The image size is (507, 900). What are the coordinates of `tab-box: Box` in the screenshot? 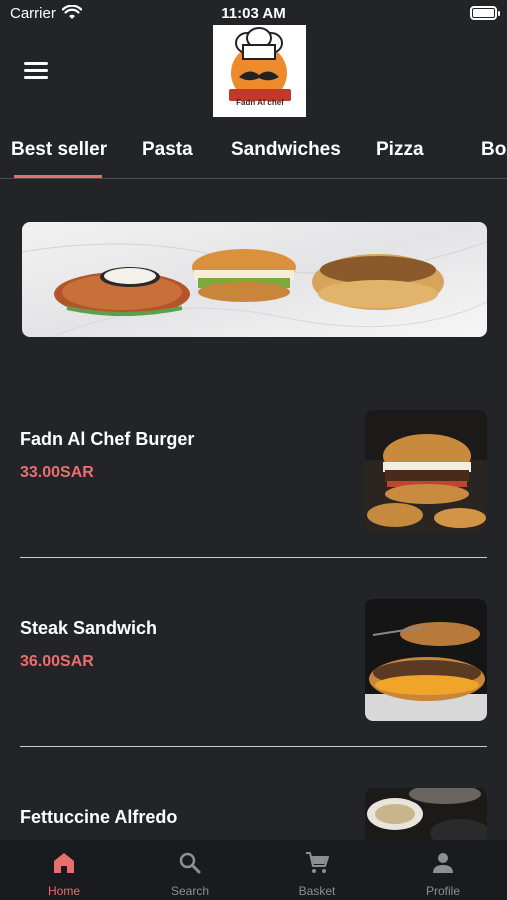 It's located at (494, 150).